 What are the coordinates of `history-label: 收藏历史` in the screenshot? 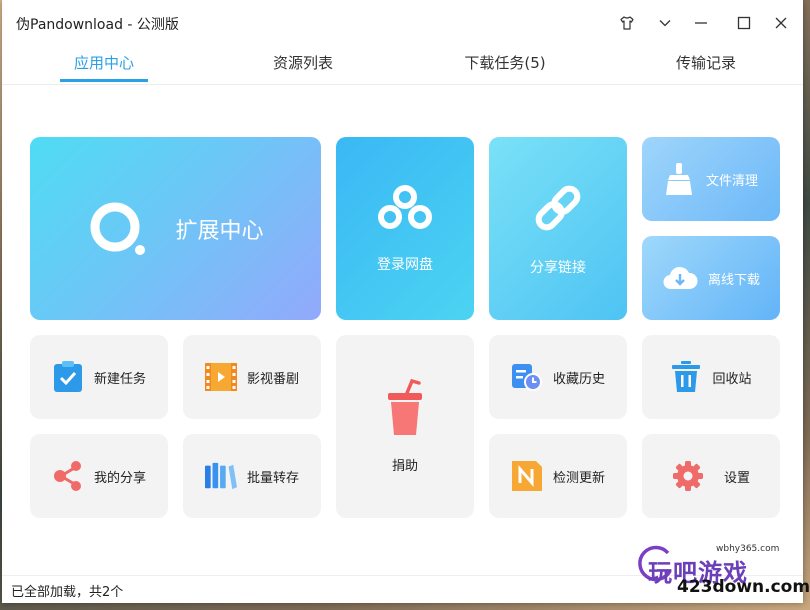 It's located at (578, 379).